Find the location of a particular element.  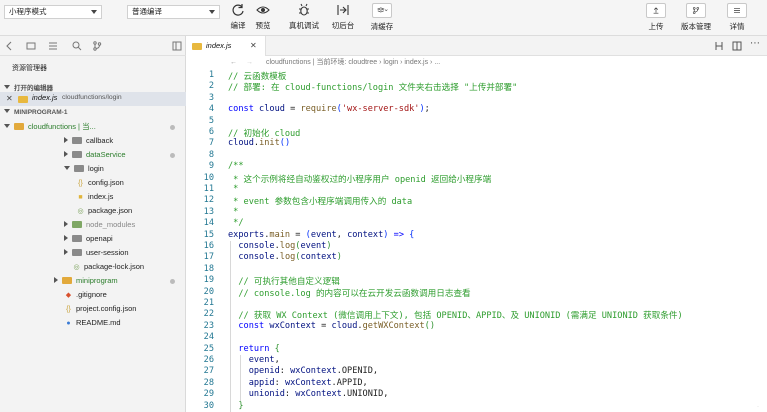

code-line: // 可执行其他自定义逻辑 is located at coordinates (283, 281).